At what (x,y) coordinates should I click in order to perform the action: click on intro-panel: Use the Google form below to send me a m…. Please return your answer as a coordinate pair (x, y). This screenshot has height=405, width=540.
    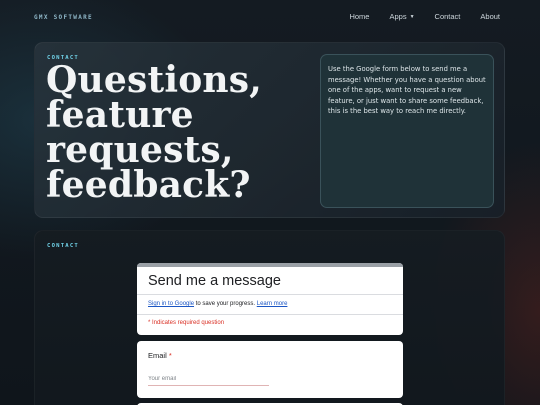
    Looking at the image, I should click on (407, 131).